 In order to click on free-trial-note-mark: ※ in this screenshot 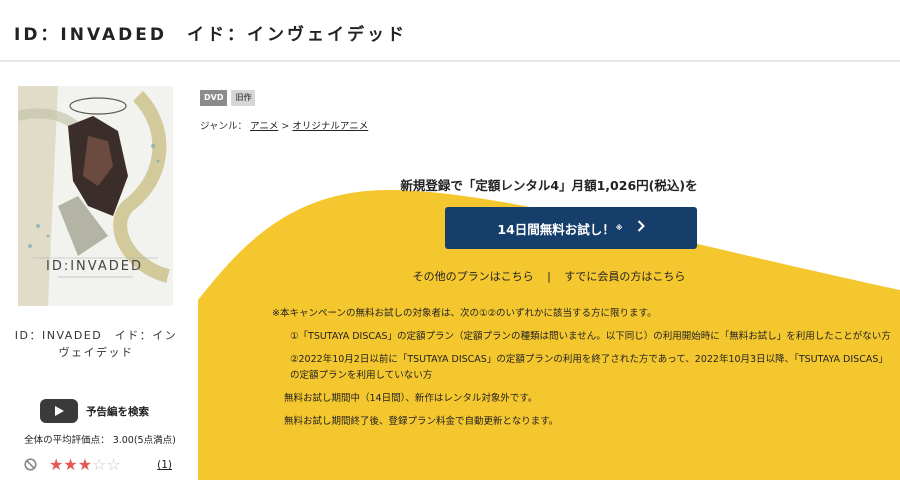, I will do `click(619, 228)`.